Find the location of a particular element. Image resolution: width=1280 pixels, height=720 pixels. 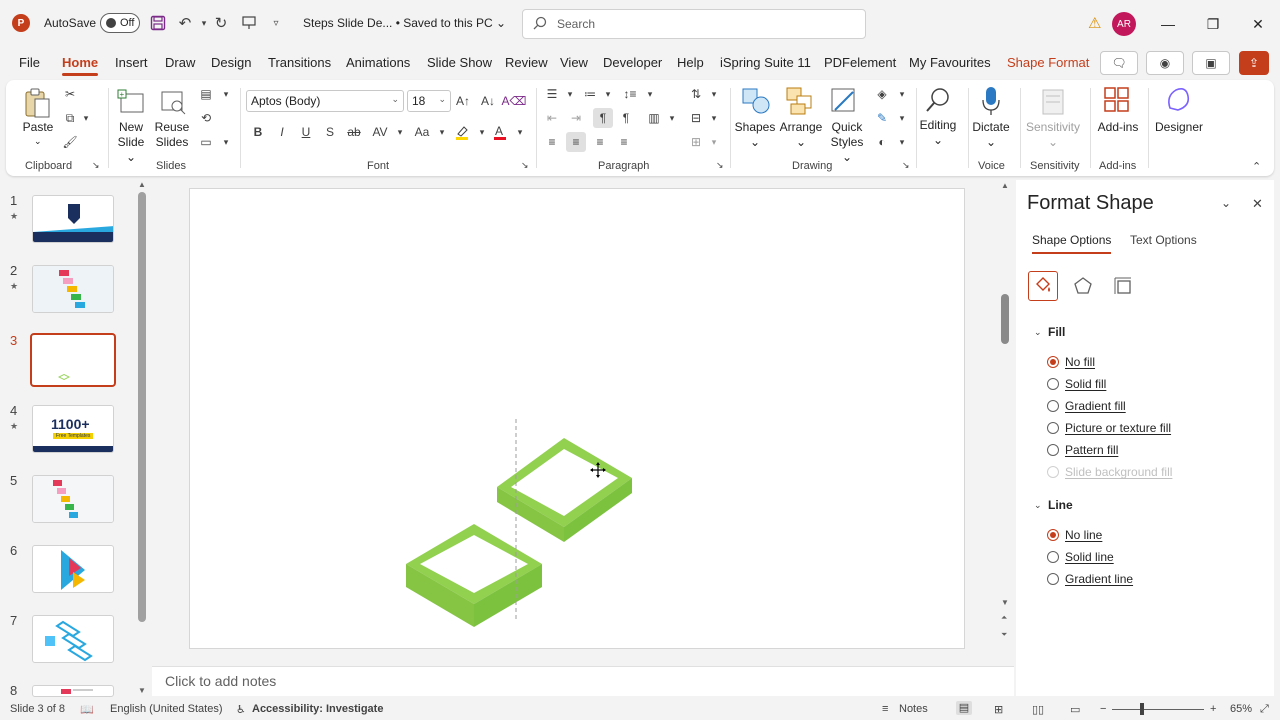

minimize-icon: — is located at coordinates (1168, 24).